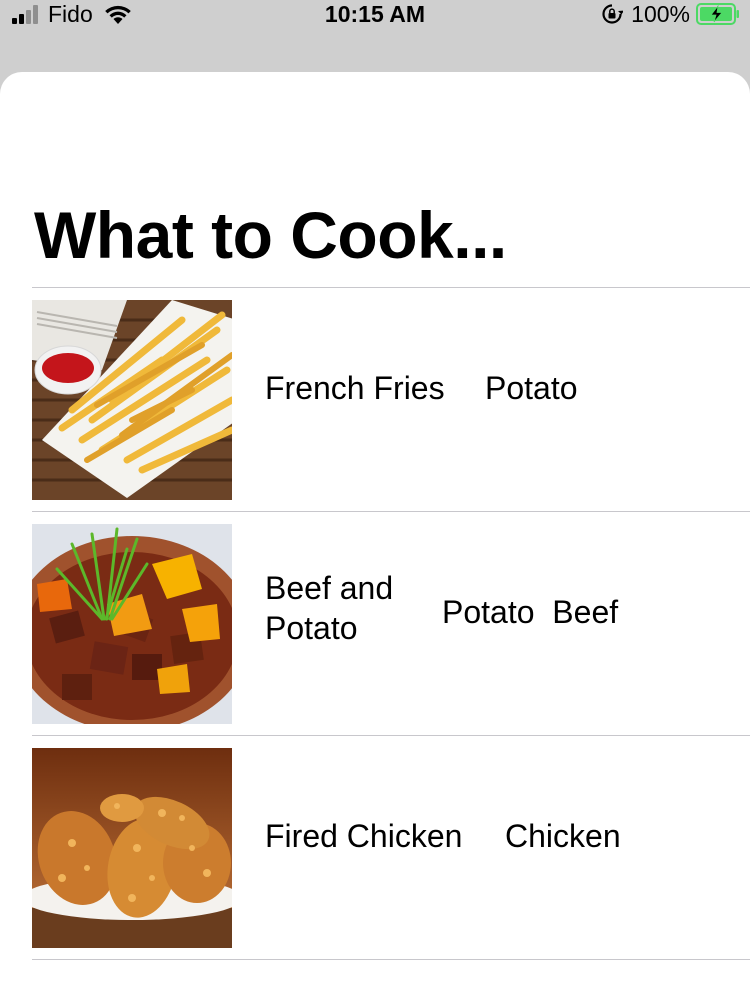  Describe the element at coordinates (613, 14) in the screenshot. I see `orientation-lock-icon` at that location.